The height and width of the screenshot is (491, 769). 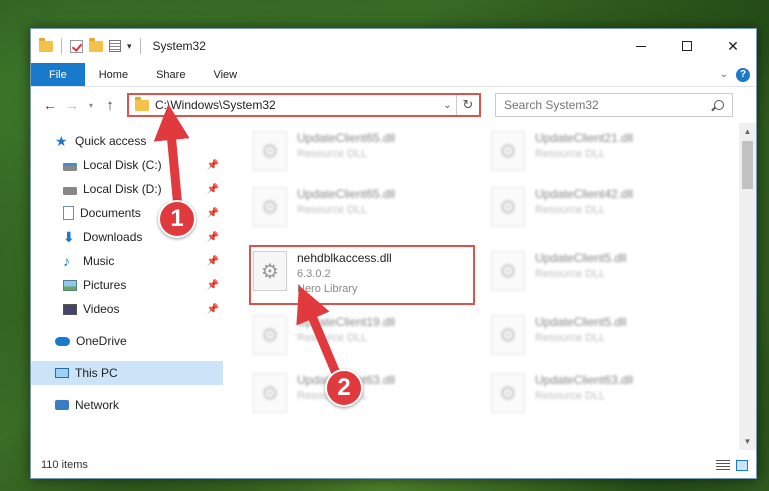 I want to click on annotation-arrows, so click(x=248, y=242).